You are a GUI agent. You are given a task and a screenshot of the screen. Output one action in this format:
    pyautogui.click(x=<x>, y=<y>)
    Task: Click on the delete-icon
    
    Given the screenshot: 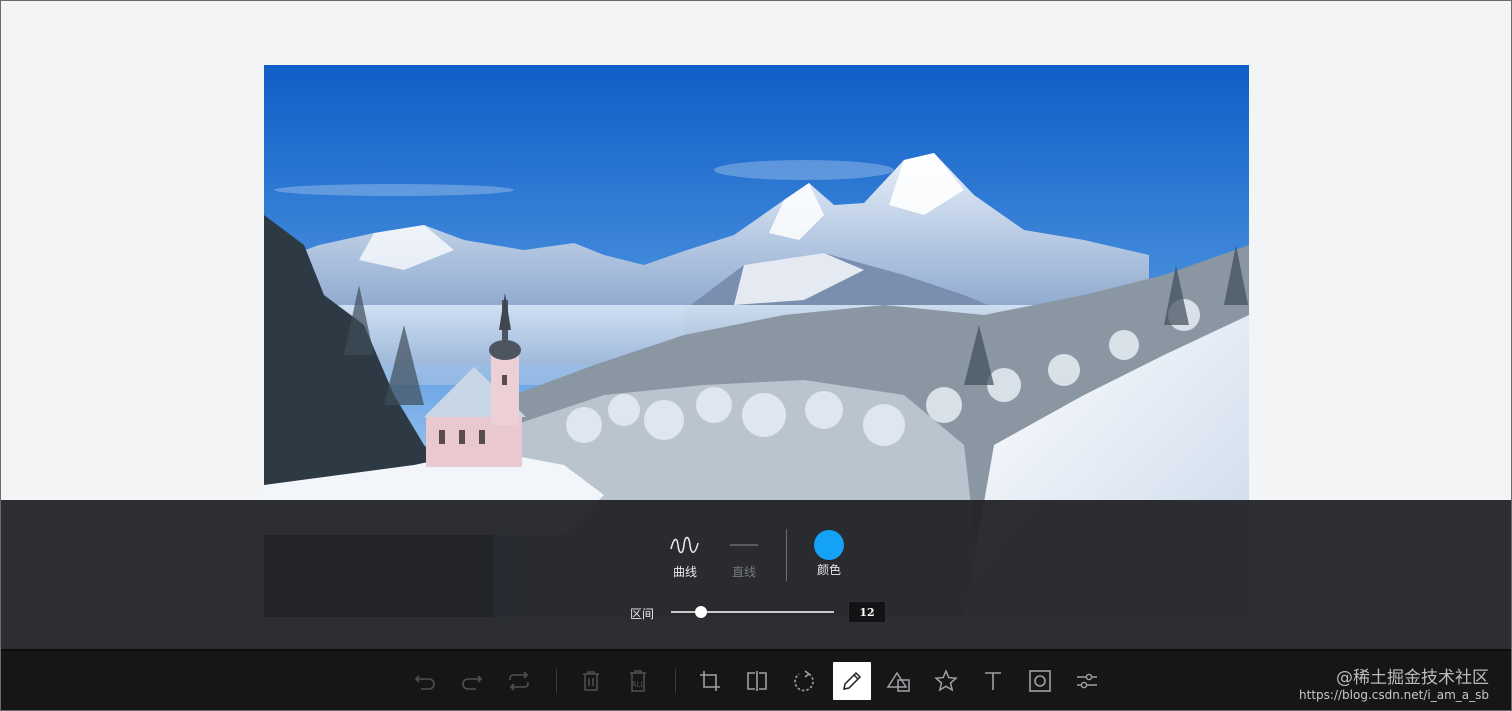 What is the action you would take?
    pyautogui.click(x=591, y=681)
    